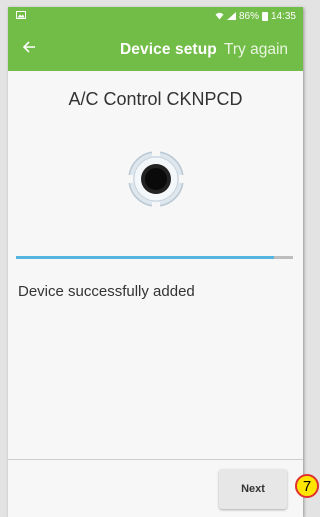 The width and height of the screenshot is (320, 517). What do you see at coordinates (231, 16) in the screenshot?
I see `signal-icon` at bounding box center [231, 16].